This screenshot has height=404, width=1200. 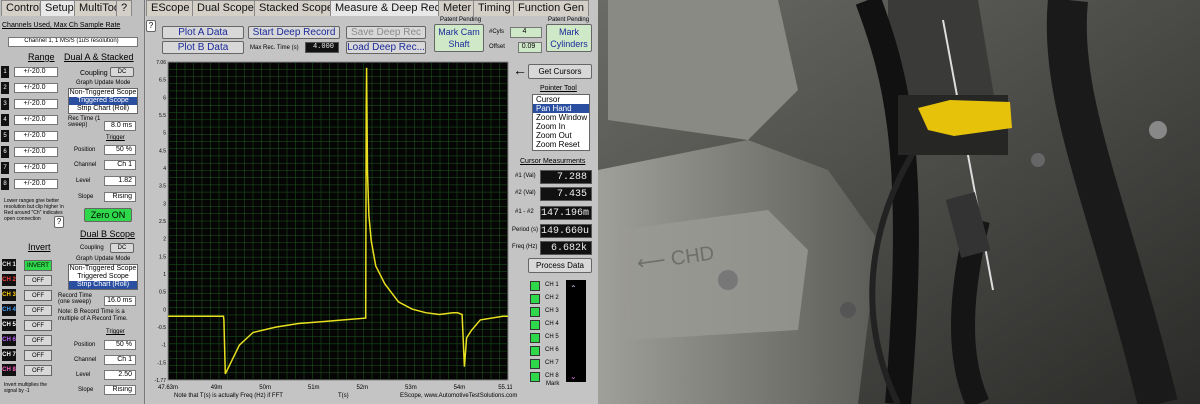 What do you see at coordinates (552, 311) in the screenshot?
I see `process-channel-label: CH 3` at bounding box center [552, 311].